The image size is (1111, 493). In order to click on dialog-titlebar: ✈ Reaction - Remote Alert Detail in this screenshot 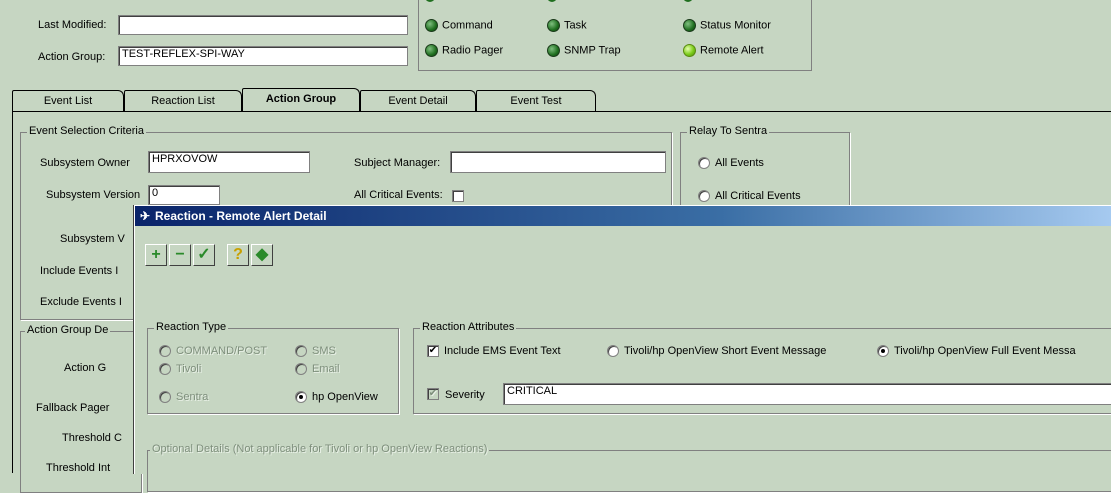, I will do `click(623, 216)`.